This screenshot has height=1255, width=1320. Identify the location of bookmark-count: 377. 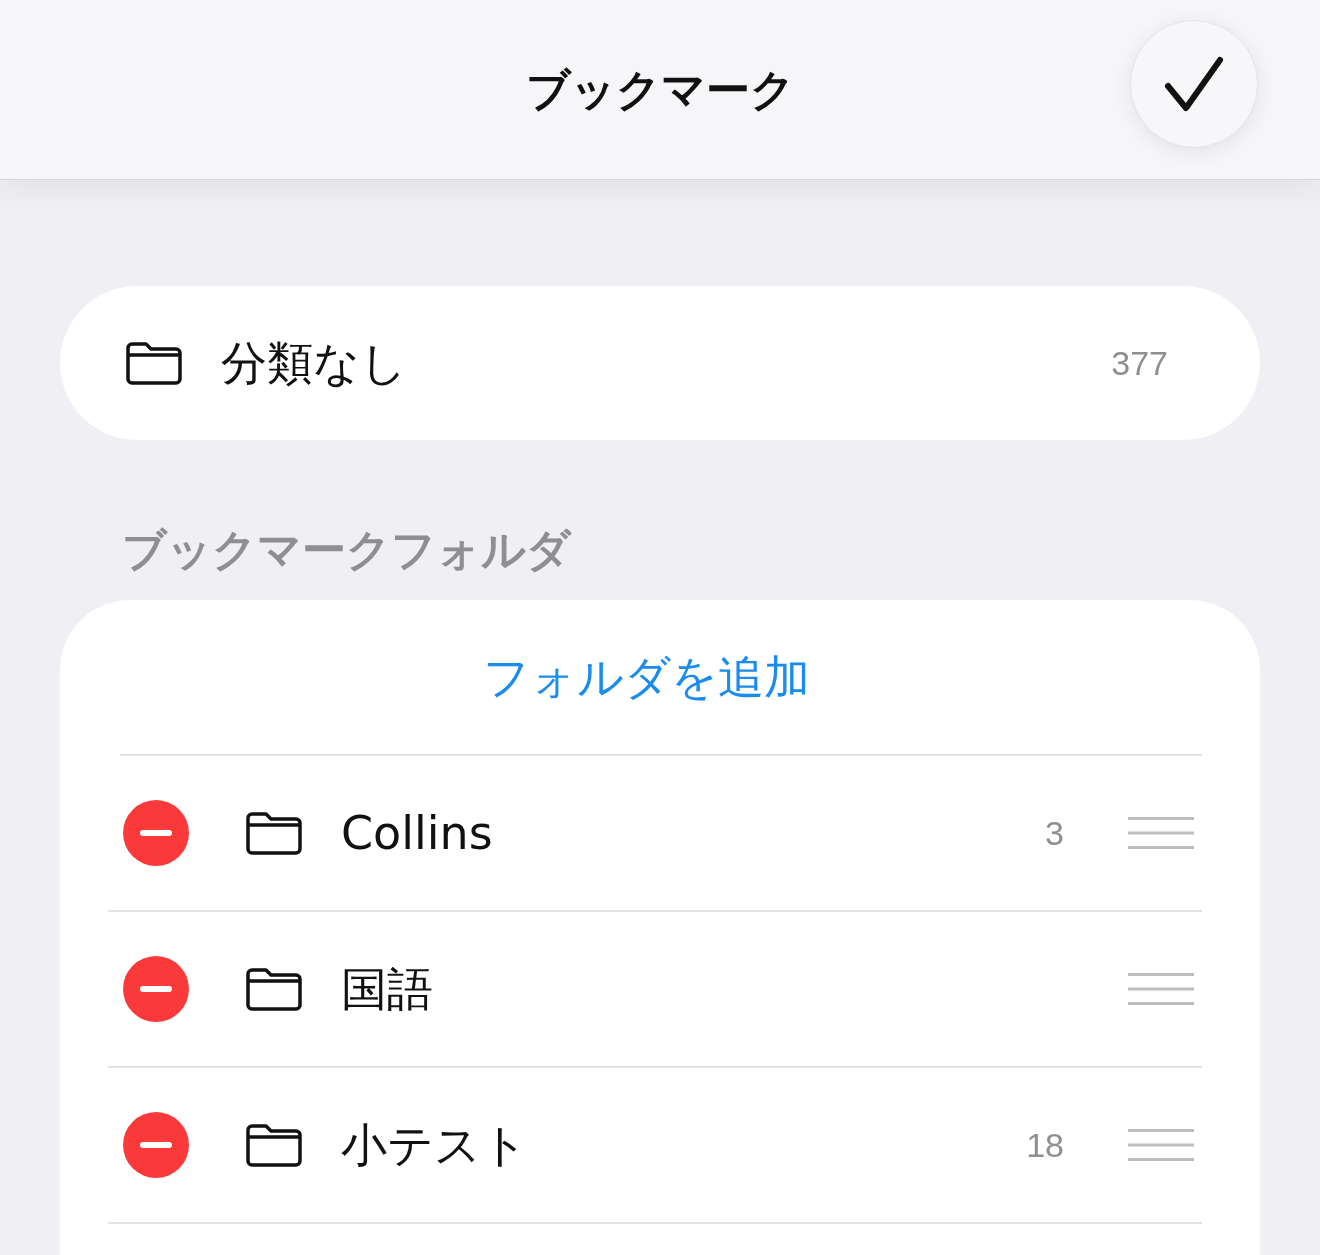
(1139, 363).